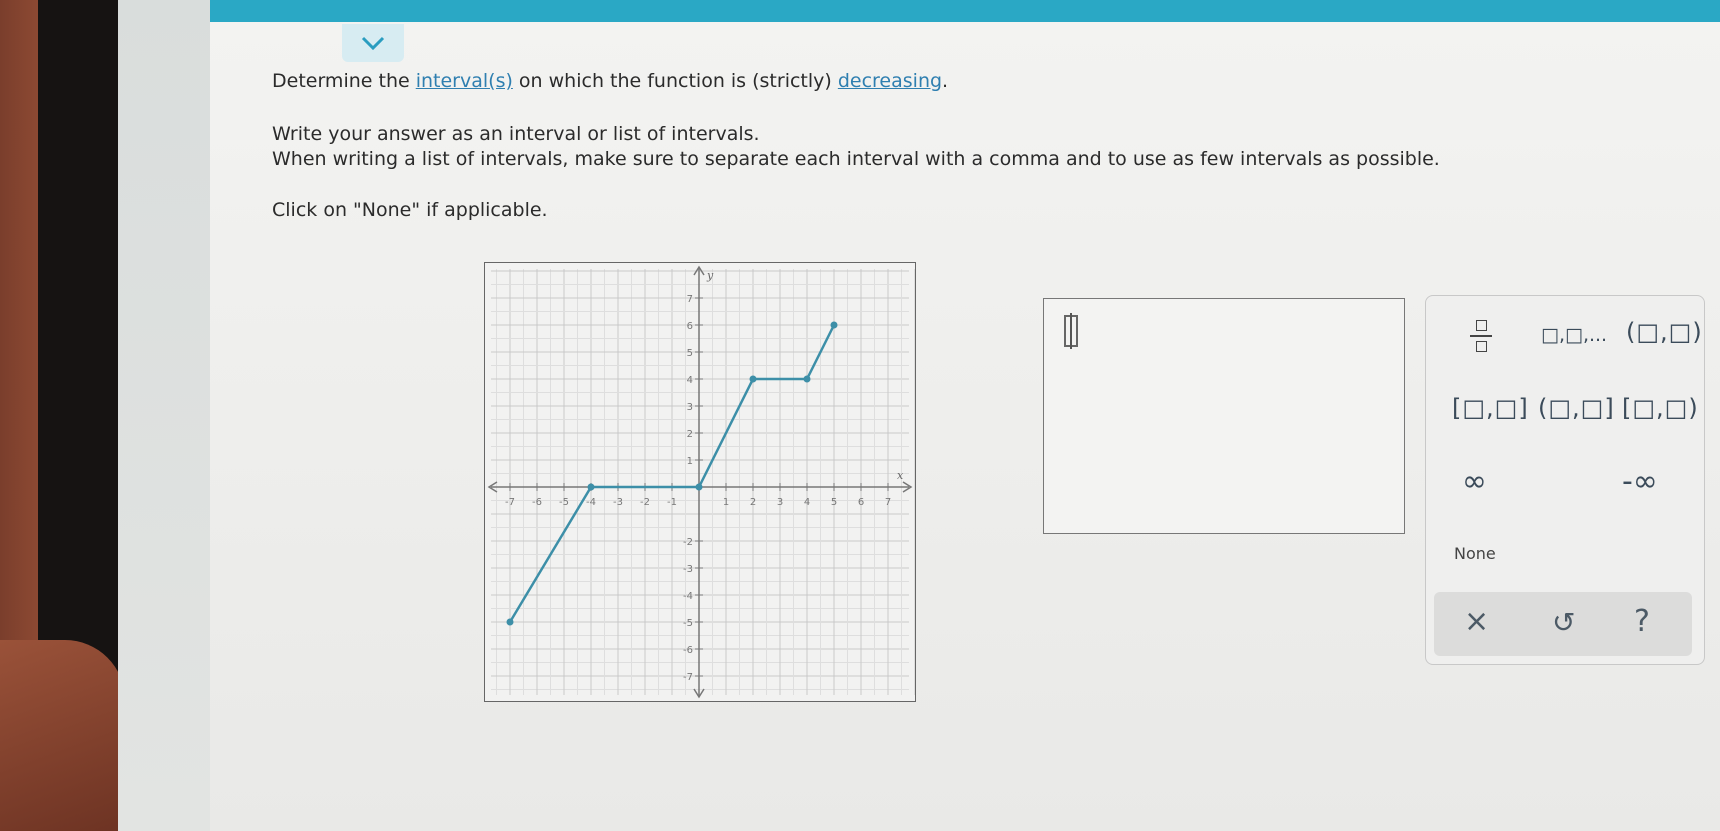 This screenshot has height=831, width=1720. I want to click on y-tick-label: -2, so click(688, 542).